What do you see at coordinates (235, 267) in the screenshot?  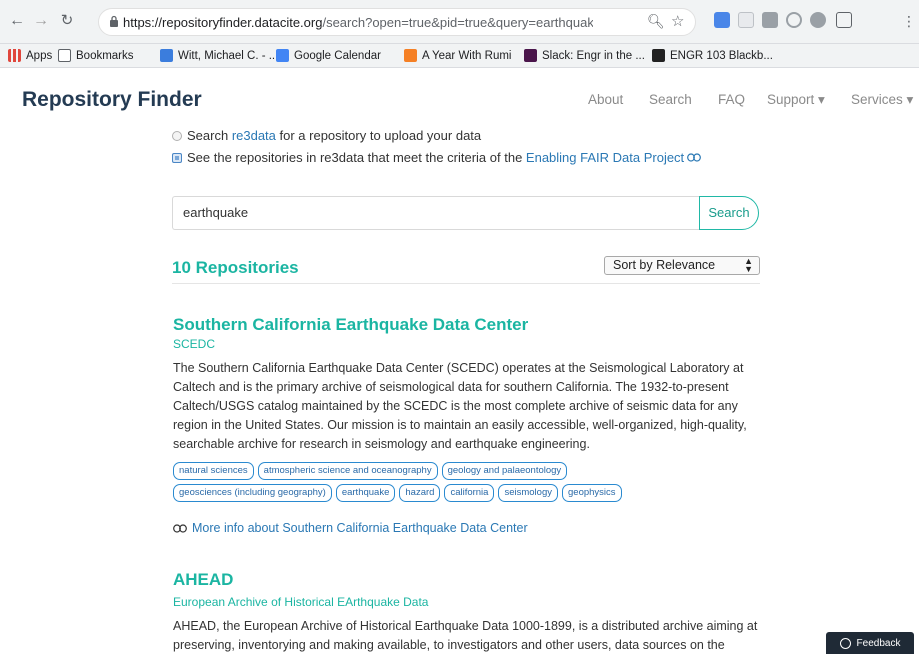 I see `results-count: 10 Repositories` at bounding box center [235, 267].